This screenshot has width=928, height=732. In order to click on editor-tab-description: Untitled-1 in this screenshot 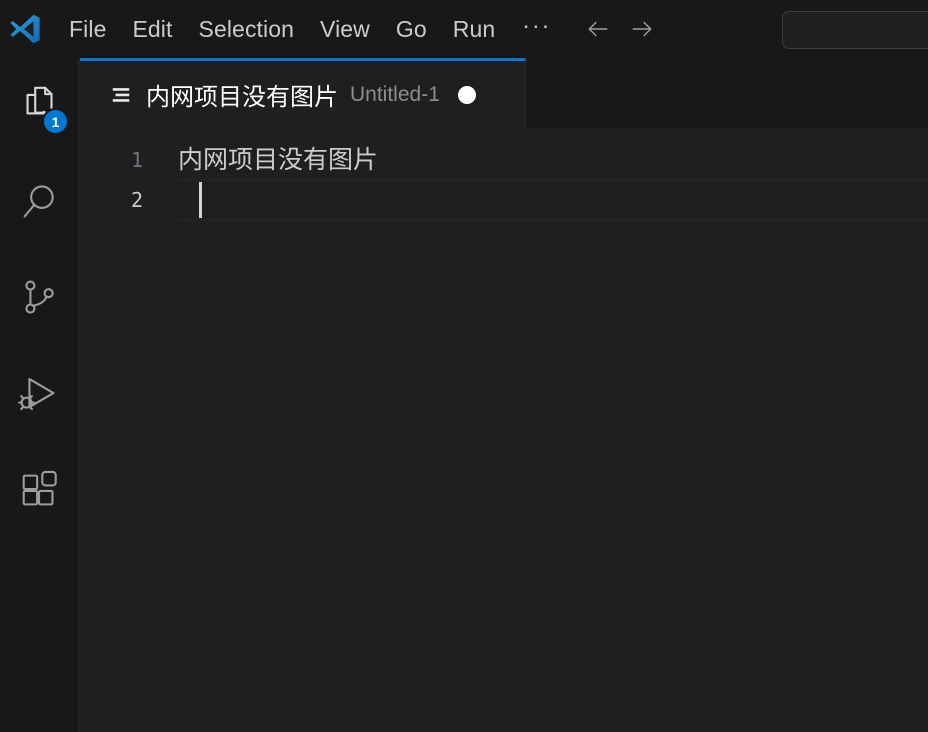, I will do `click(395, 94)`.